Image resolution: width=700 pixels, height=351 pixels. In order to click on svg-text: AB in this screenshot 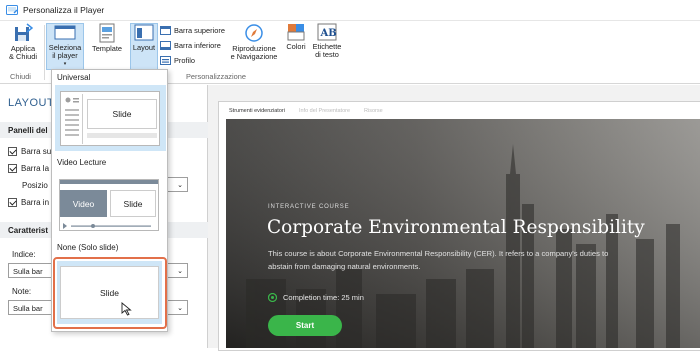, I will do `click(328, 33)`.